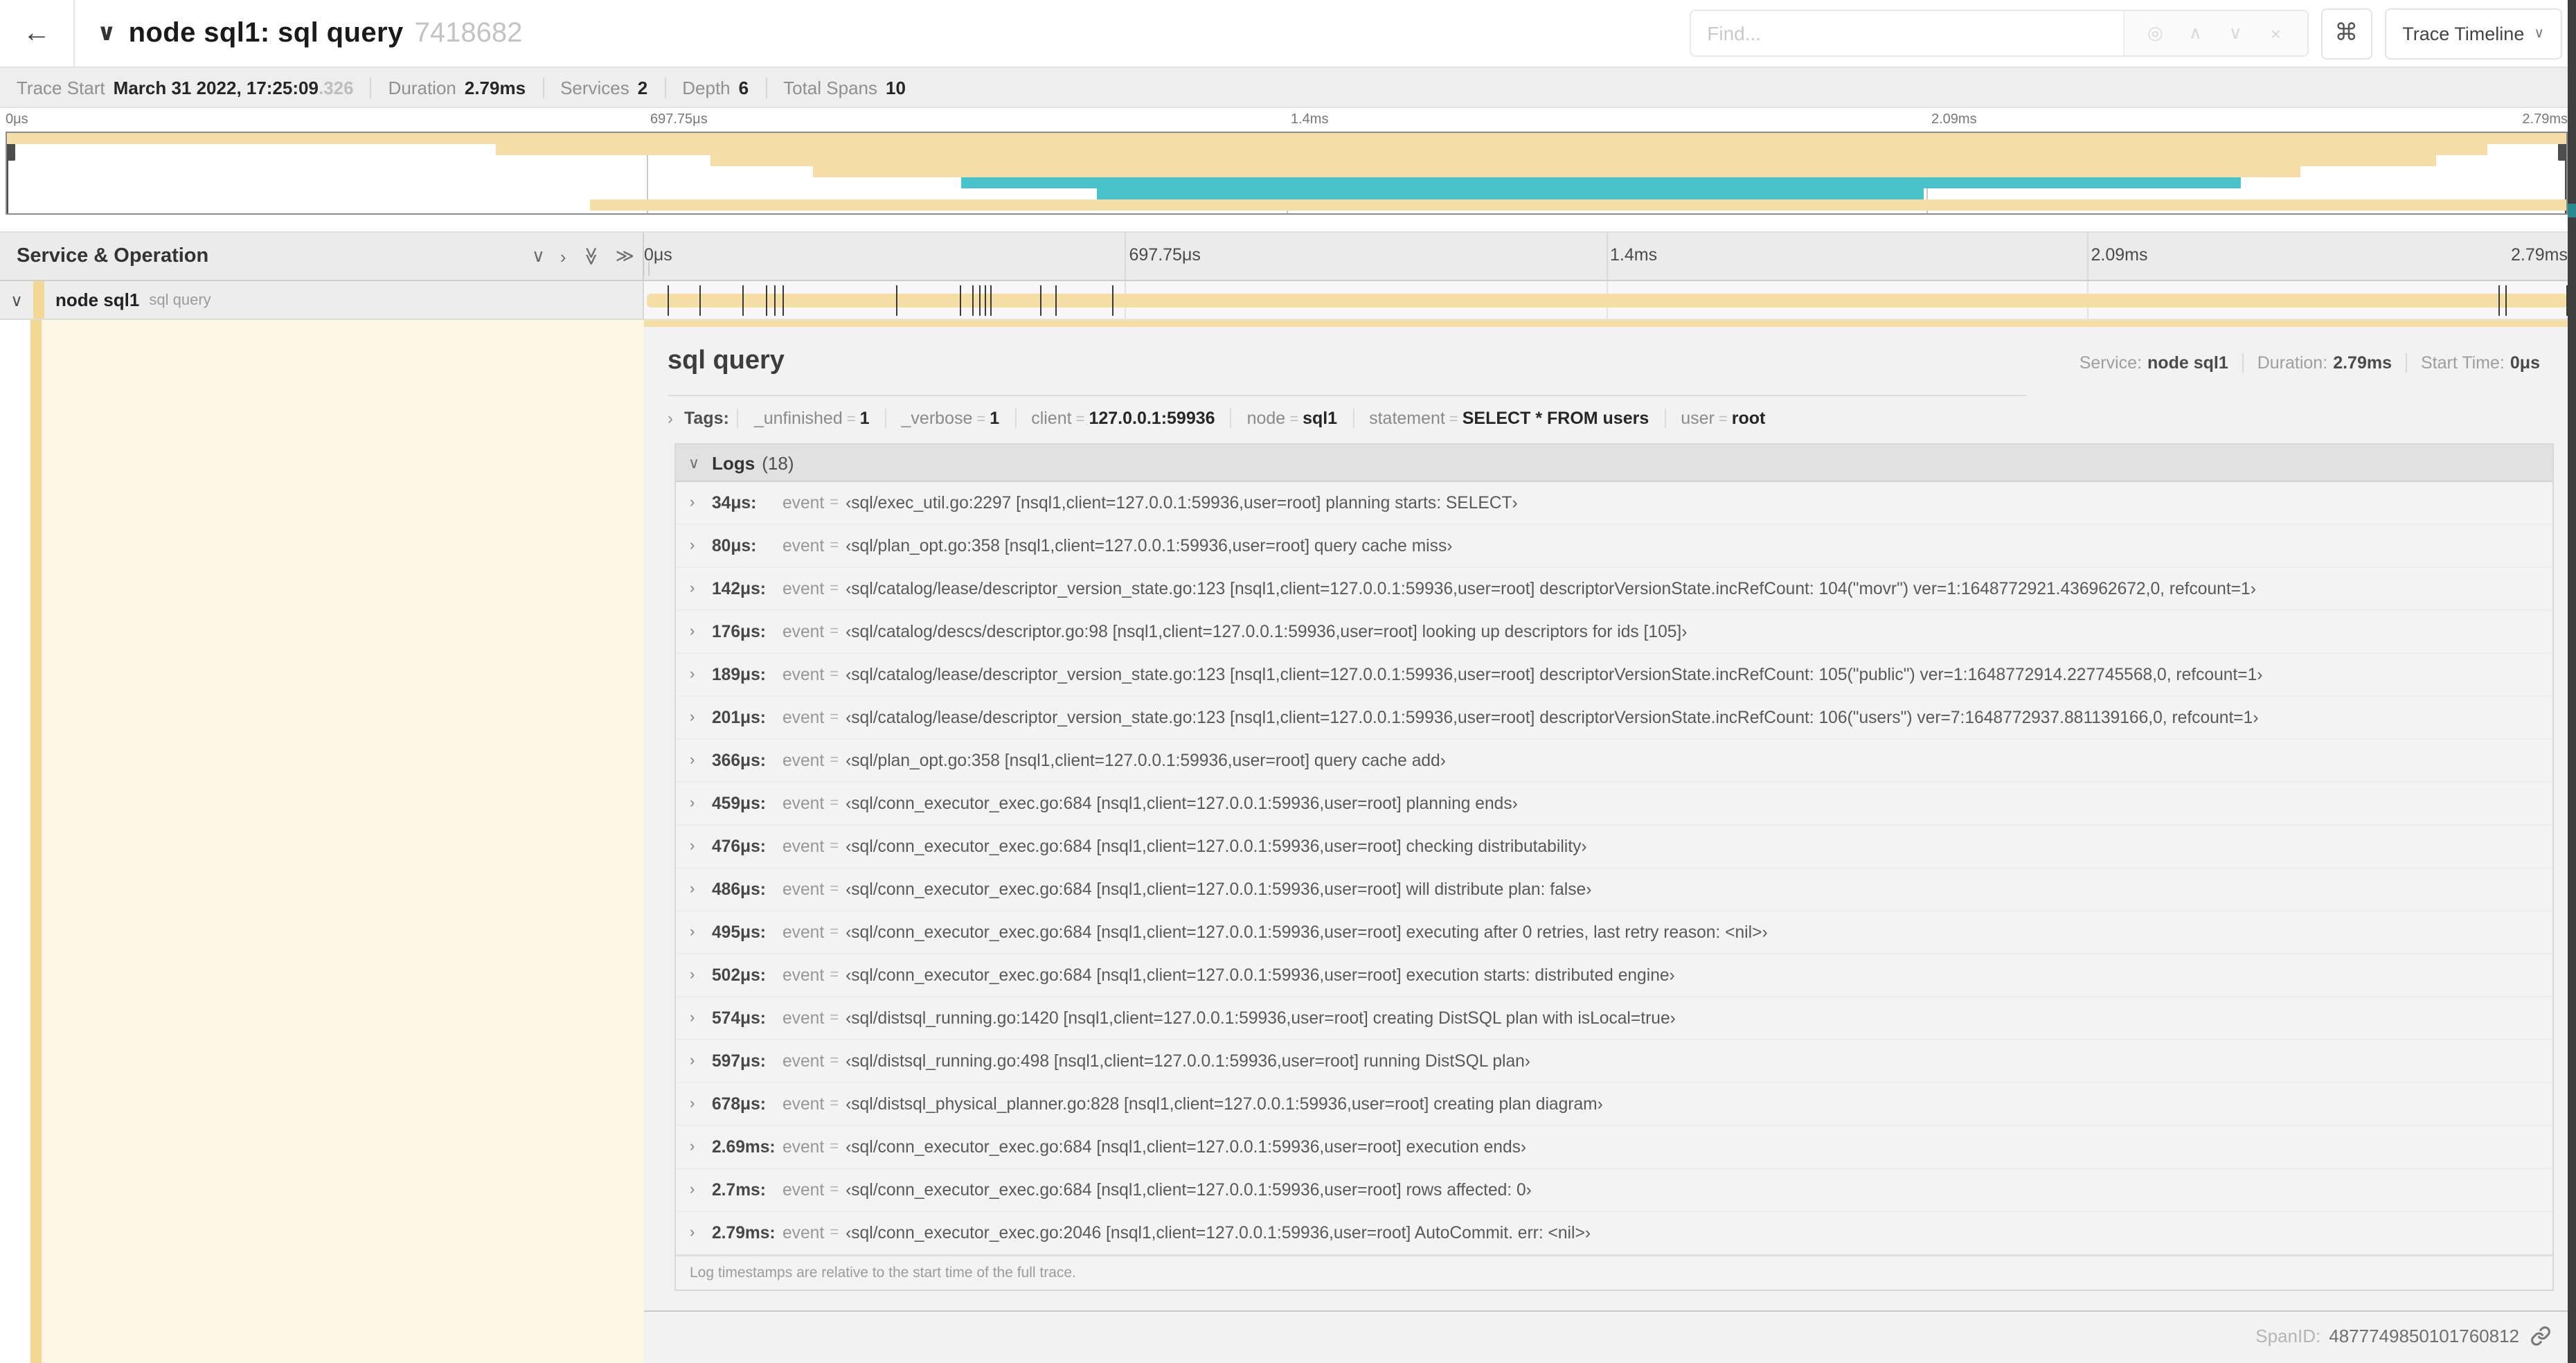 The height and width of the screenshot is (1363, 2576). What do you see at coordinates (1954, 120) in the screenshot?
I see `timeline-tick-label: 2.09ms` at bounding box center [1954, 120].